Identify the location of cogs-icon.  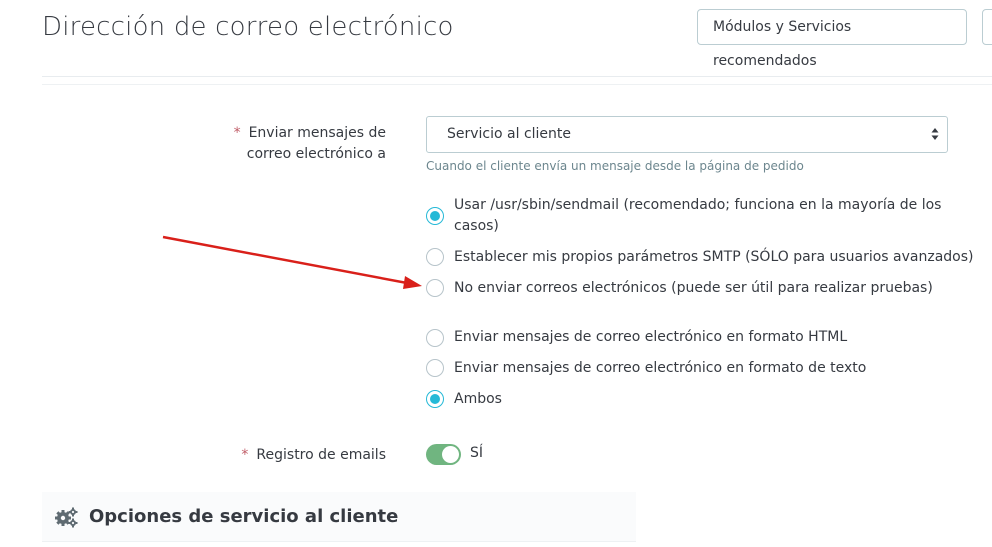
(66, 517).